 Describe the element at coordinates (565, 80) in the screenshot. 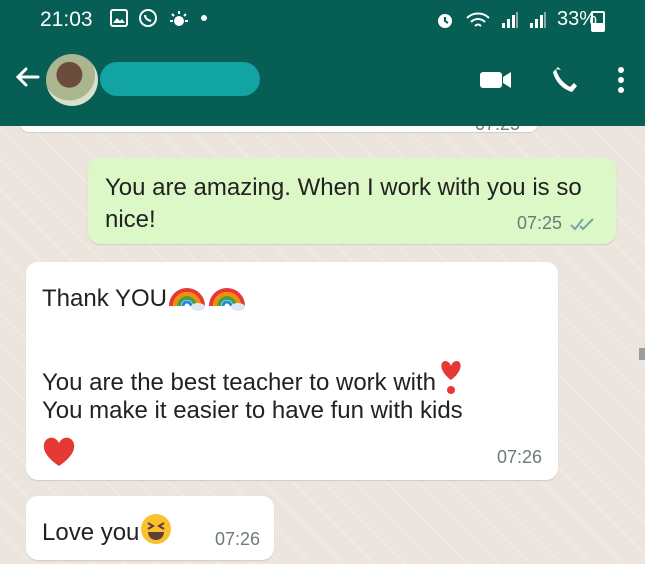

I see `phone-call-icon` at that location.